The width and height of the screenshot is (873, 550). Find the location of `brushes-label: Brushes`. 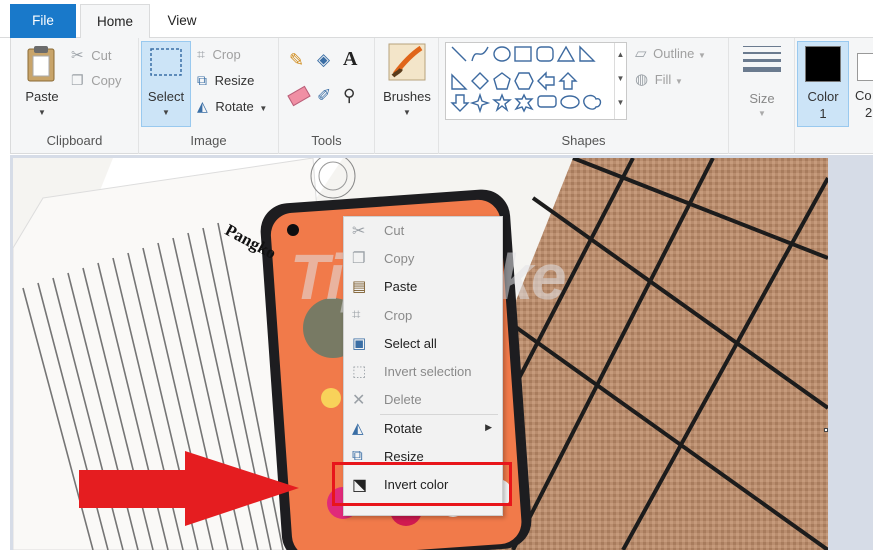

brushes-label: Brushes is located at coordinates (407, 96).